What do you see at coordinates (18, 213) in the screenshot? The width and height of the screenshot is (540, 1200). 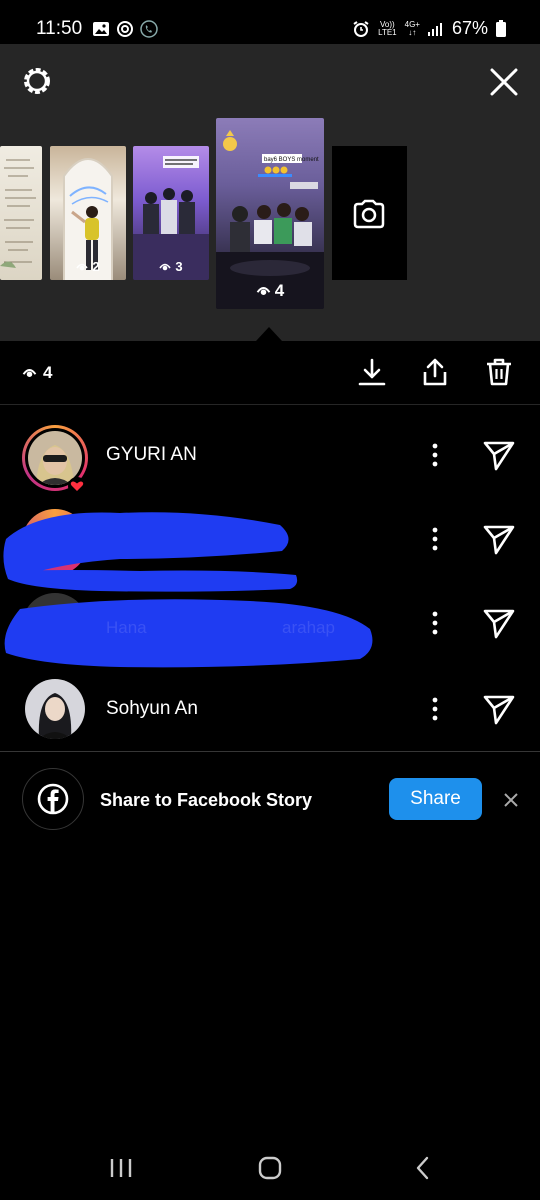 I see `invitation-image` at bounding box center [18, 213].